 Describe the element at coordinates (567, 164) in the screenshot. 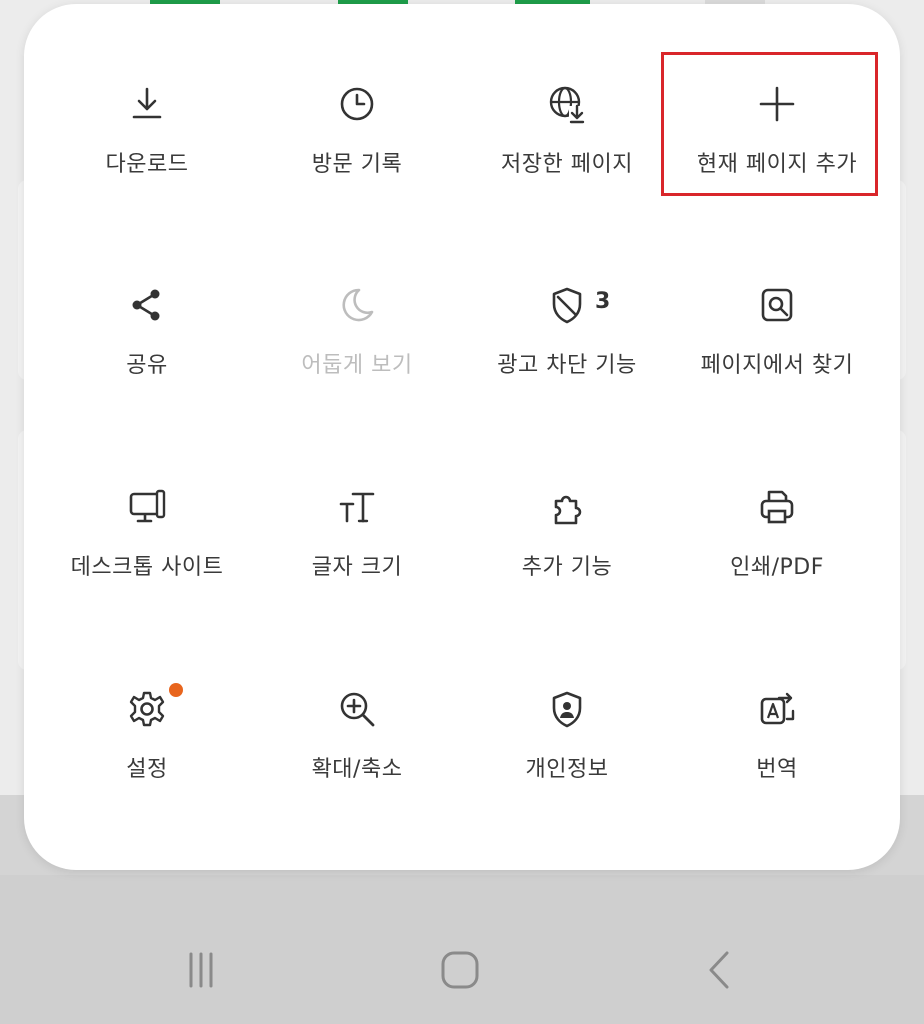

I see `menu-item-label: 저장한 페이지` at that location.